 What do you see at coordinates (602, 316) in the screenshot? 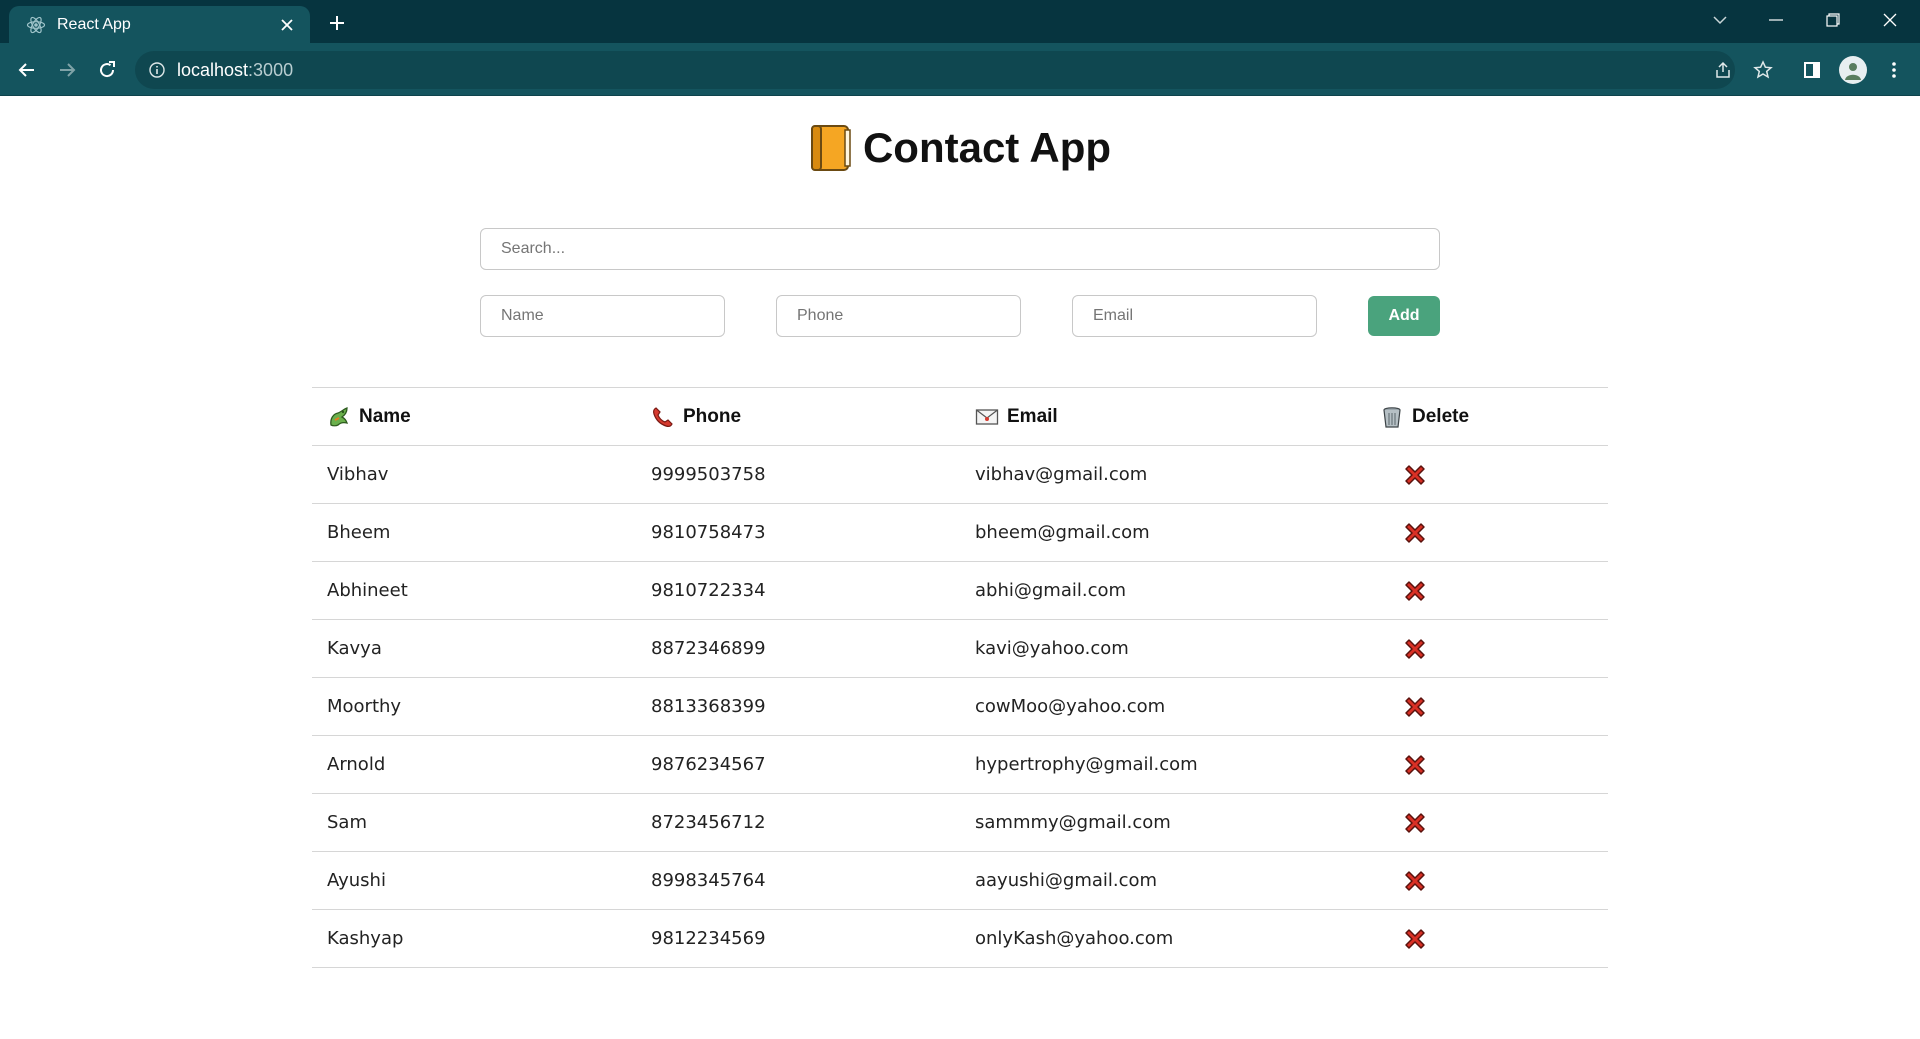
I see `name-input` at bounding box center [602, 316].